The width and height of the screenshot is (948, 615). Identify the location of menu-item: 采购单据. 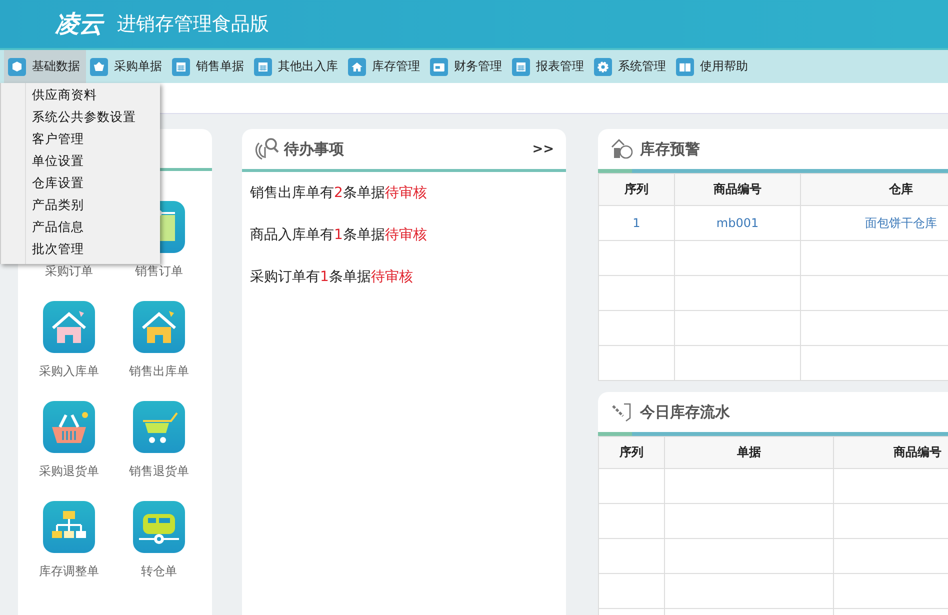
(127, 66).